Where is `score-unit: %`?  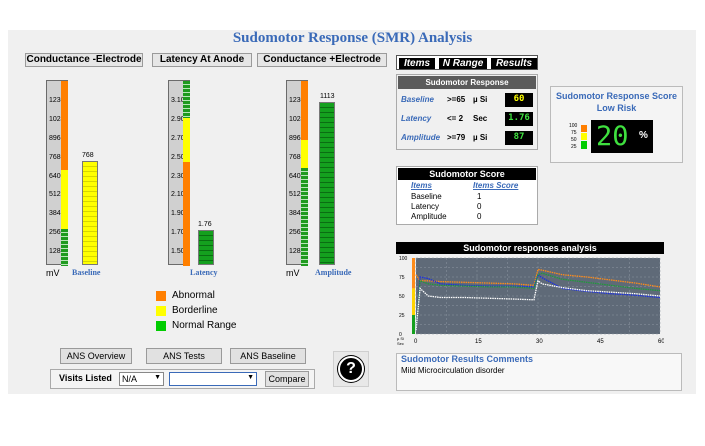 score-unit: % is located at coordinates (643, 135).